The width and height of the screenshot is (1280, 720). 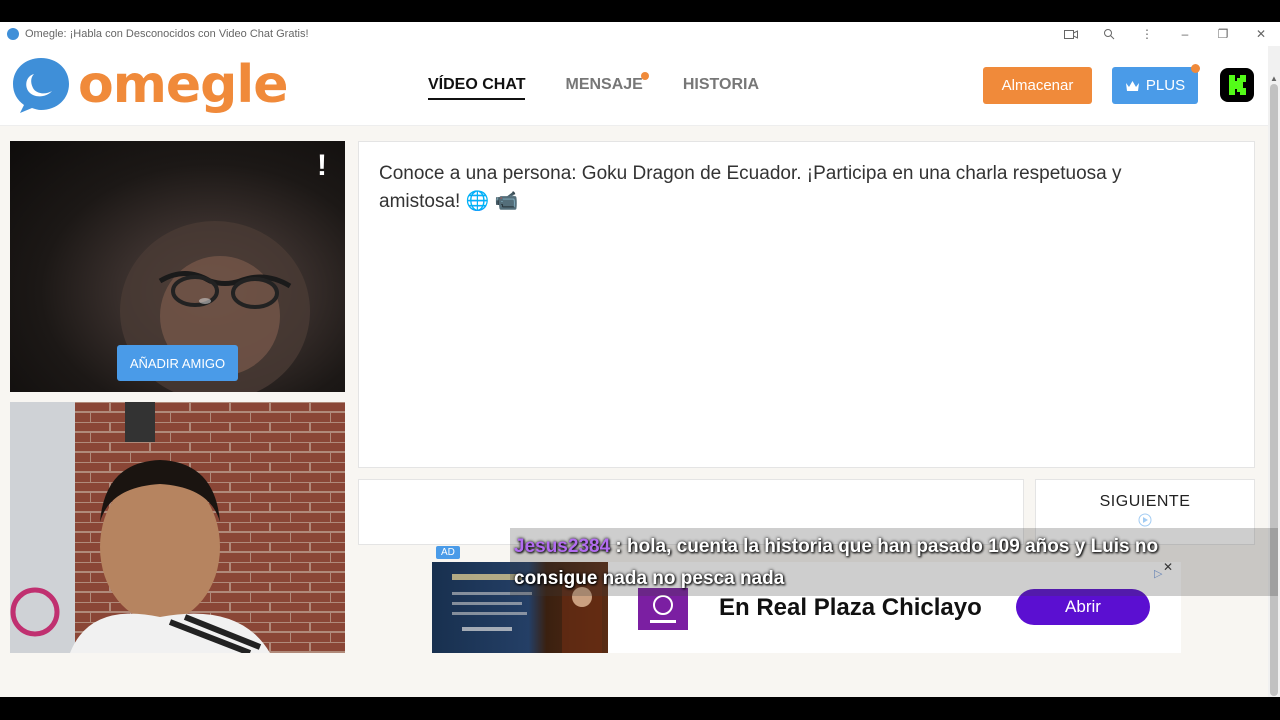 I want to click on more-options-icon: ⋮, so click(x=1147, y=34).